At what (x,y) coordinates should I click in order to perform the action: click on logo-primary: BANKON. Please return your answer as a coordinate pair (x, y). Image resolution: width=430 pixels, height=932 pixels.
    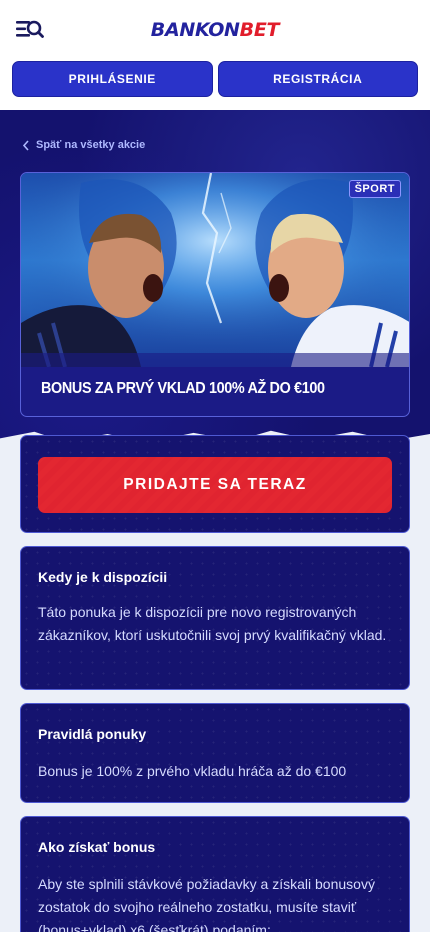
    Looking at the image, I should click on (195, 30).